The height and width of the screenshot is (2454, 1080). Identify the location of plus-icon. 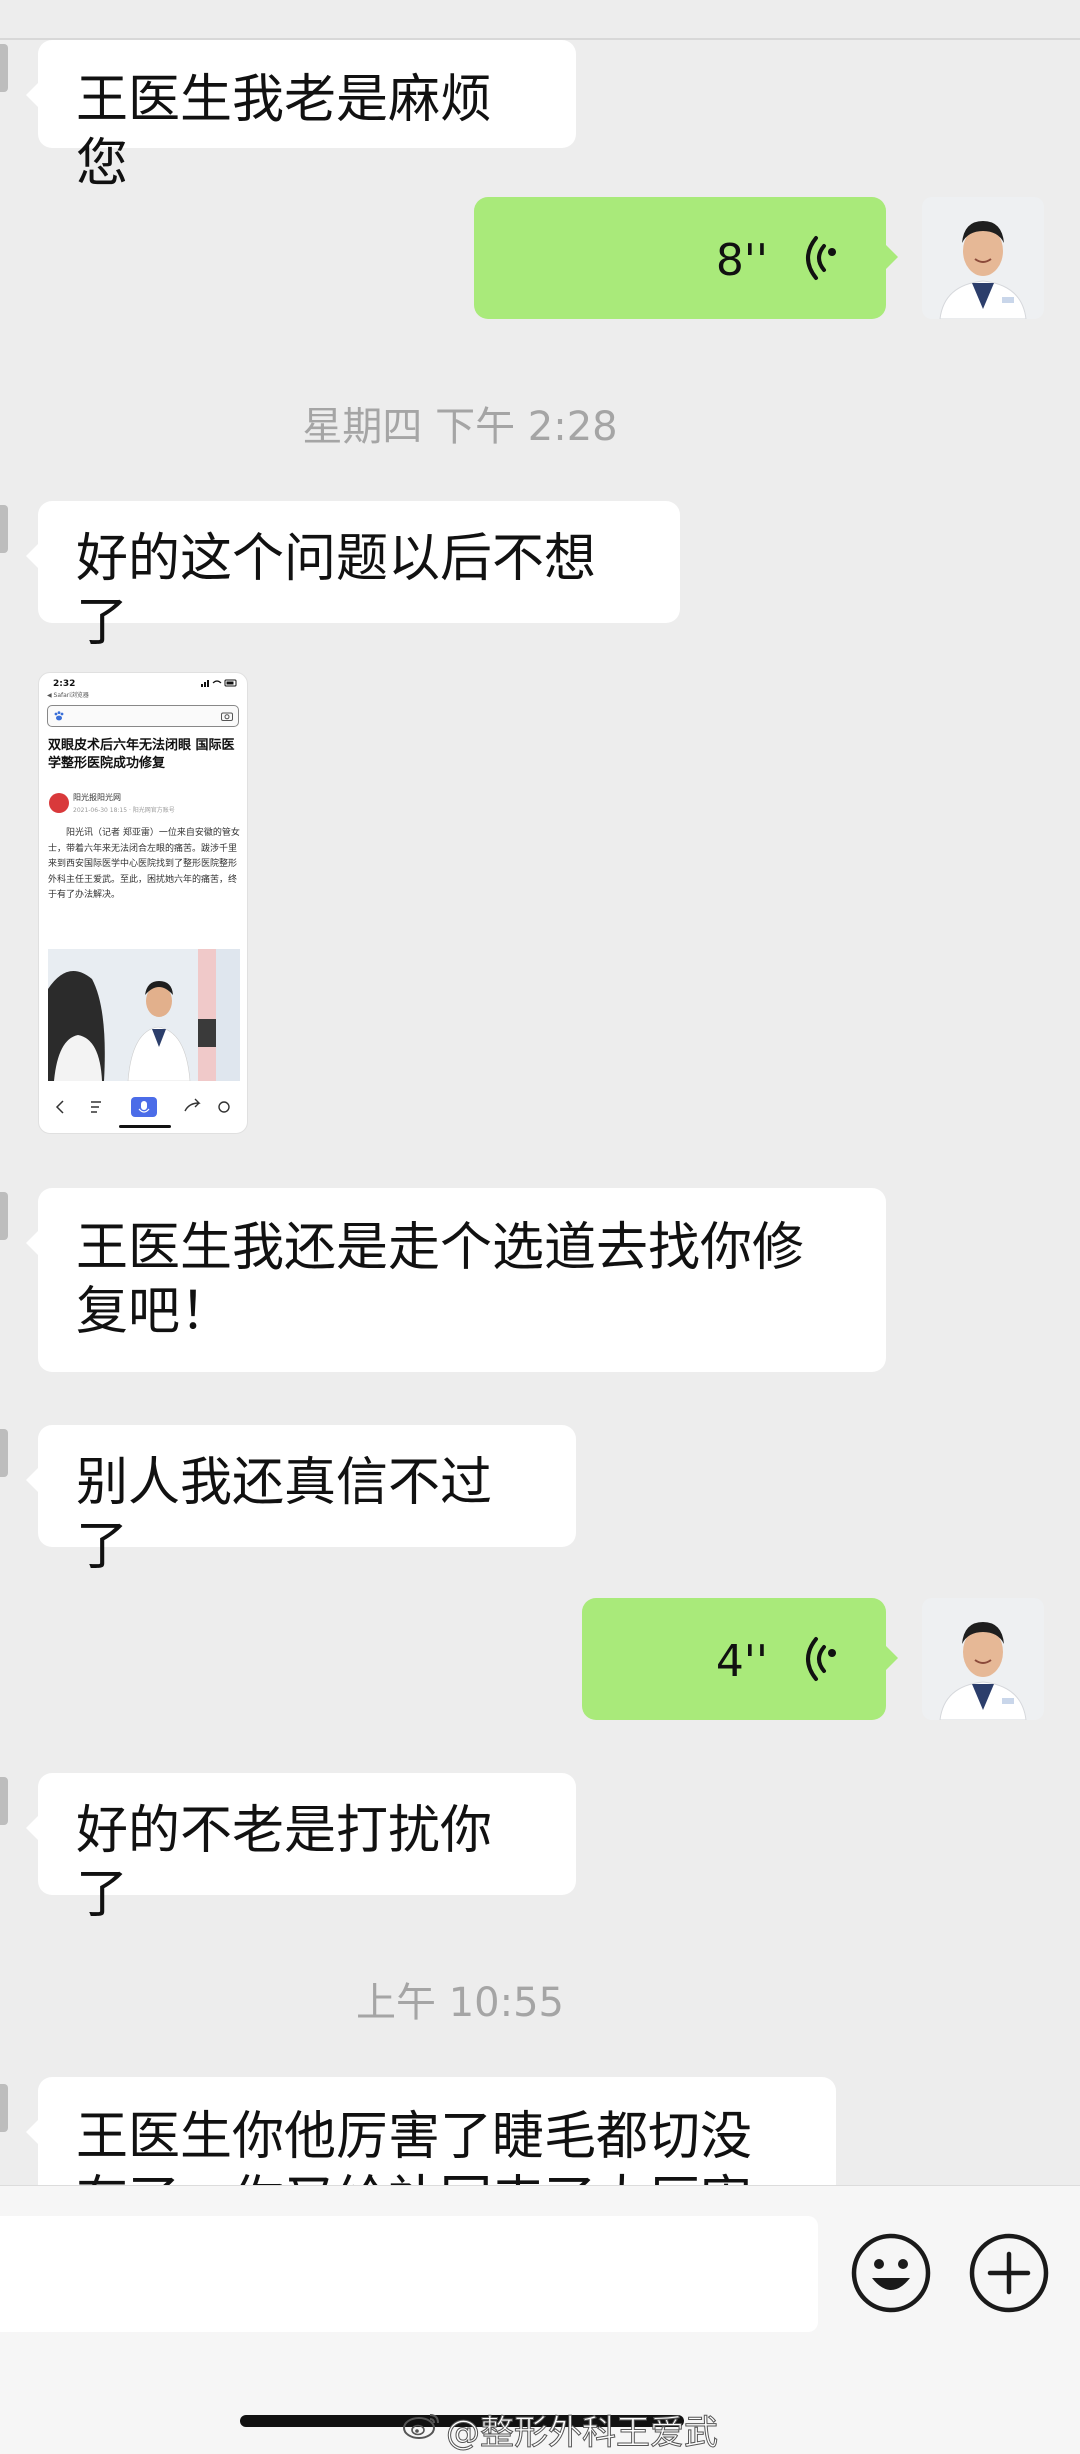
(1009, 2273).